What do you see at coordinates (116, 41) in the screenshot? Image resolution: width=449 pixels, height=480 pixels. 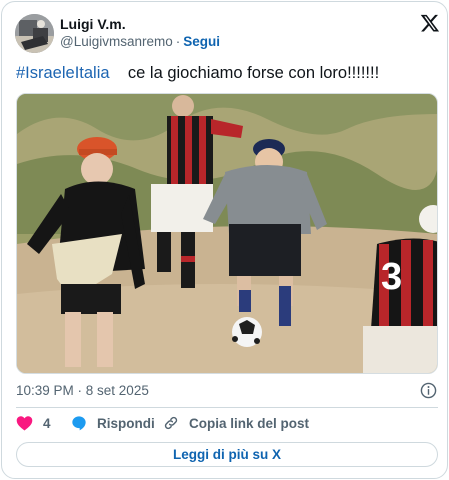 I see `user-handle: @Luigivmsanremo` at bounding box center [116, 41].